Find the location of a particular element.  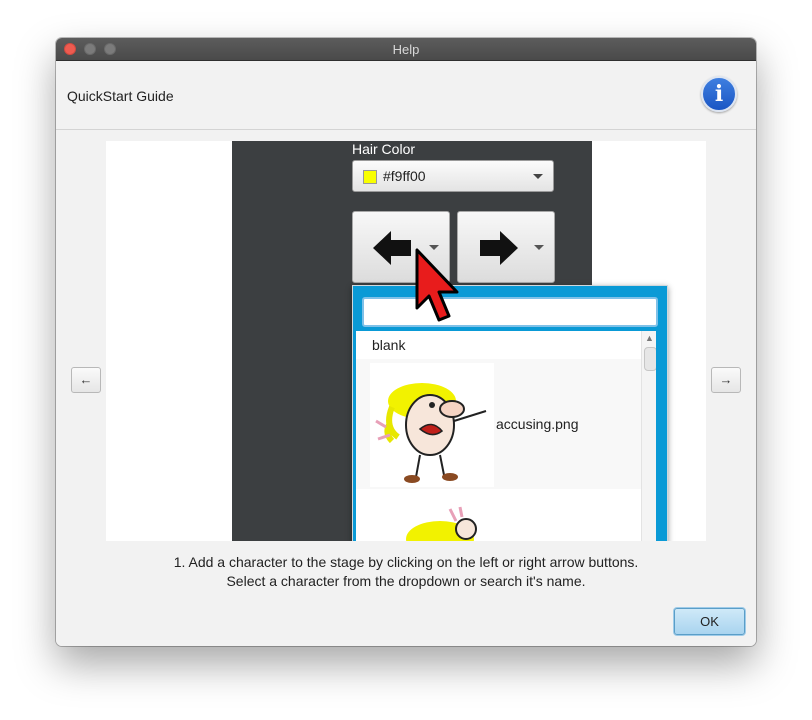

color-swatch is located at coordinates (370, 177).